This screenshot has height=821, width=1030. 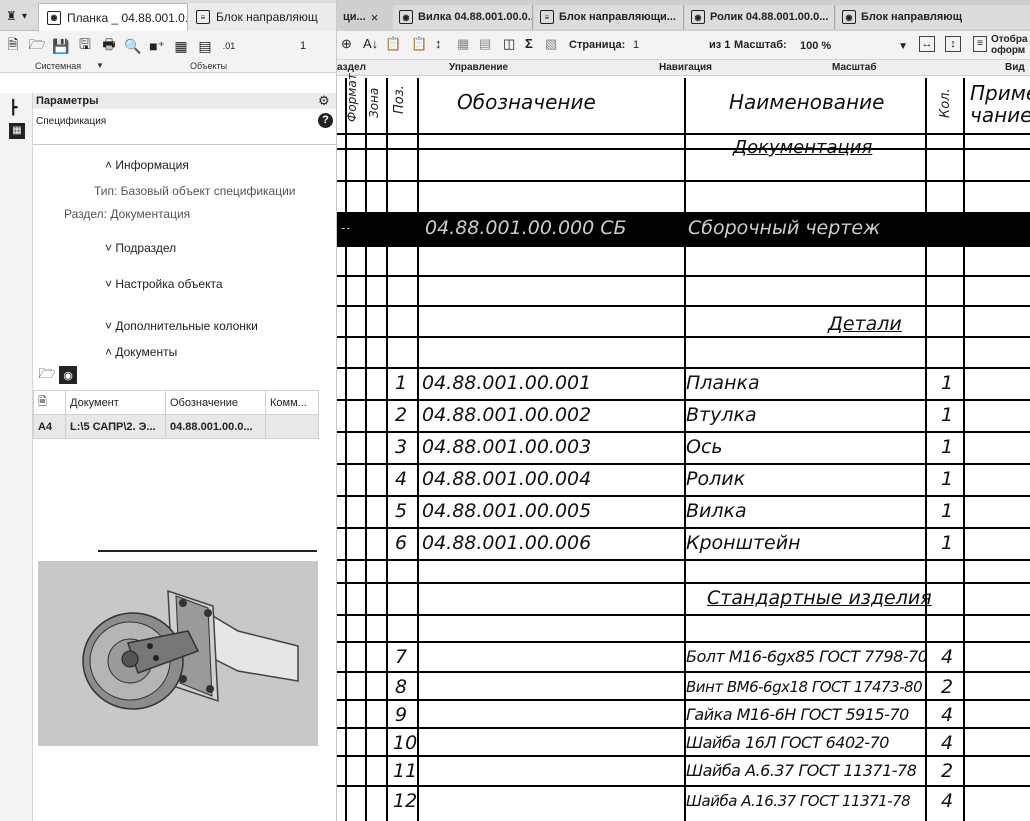 What do you see at coordinates (507, 479) in the screenshot?
I see `designation-cell: 04.88.001.00.004` at bounding box center [507, 479].